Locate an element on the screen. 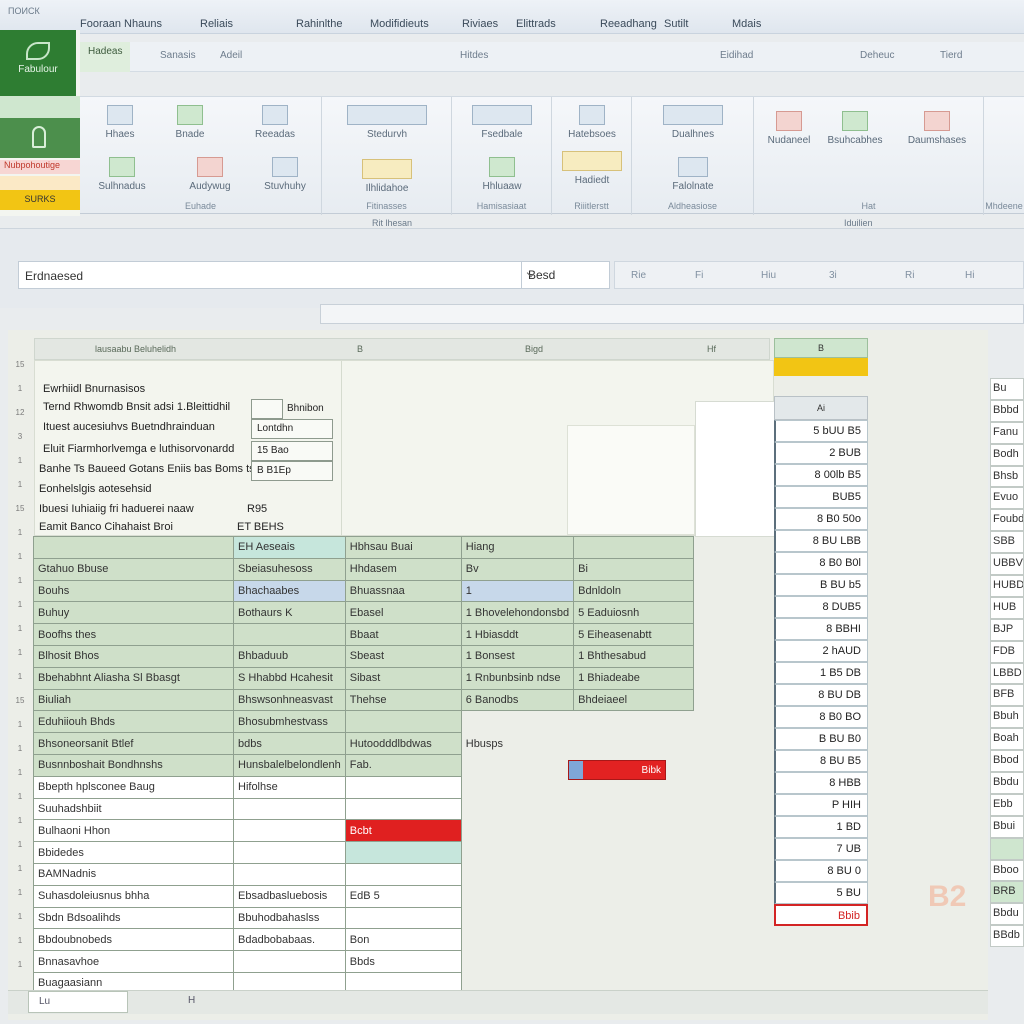 This screenshot has height=1024, width=1024. sheet-tab-2: H is located at coordinates (191, 1002).